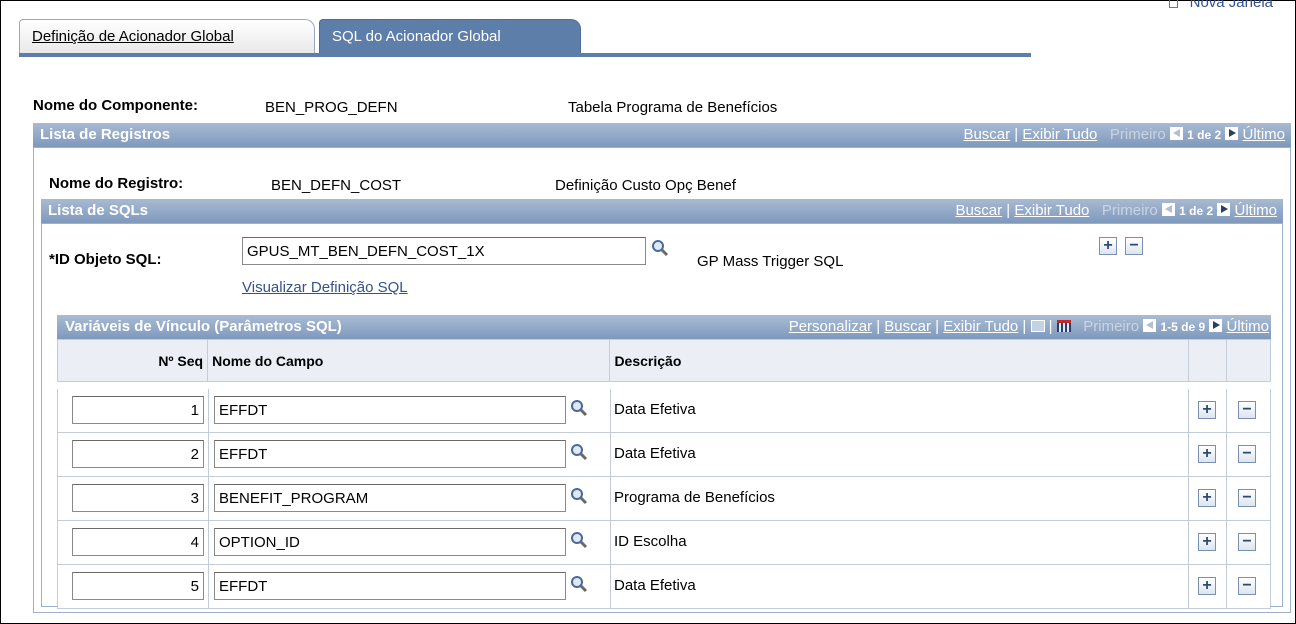 Image resolution: width=1296 pixels, height=624 pixels. Describe the element at coordinates (648, 360) in the screenshot. I see `col-label: Descrição` at that location.